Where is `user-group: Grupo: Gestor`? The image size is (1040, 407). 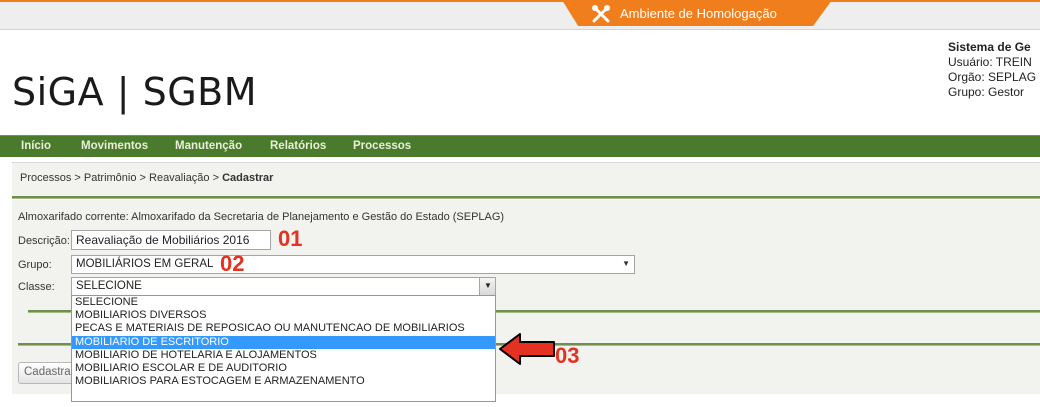
user-group: Grupo: Gestor is located at coordinates (986, 92).